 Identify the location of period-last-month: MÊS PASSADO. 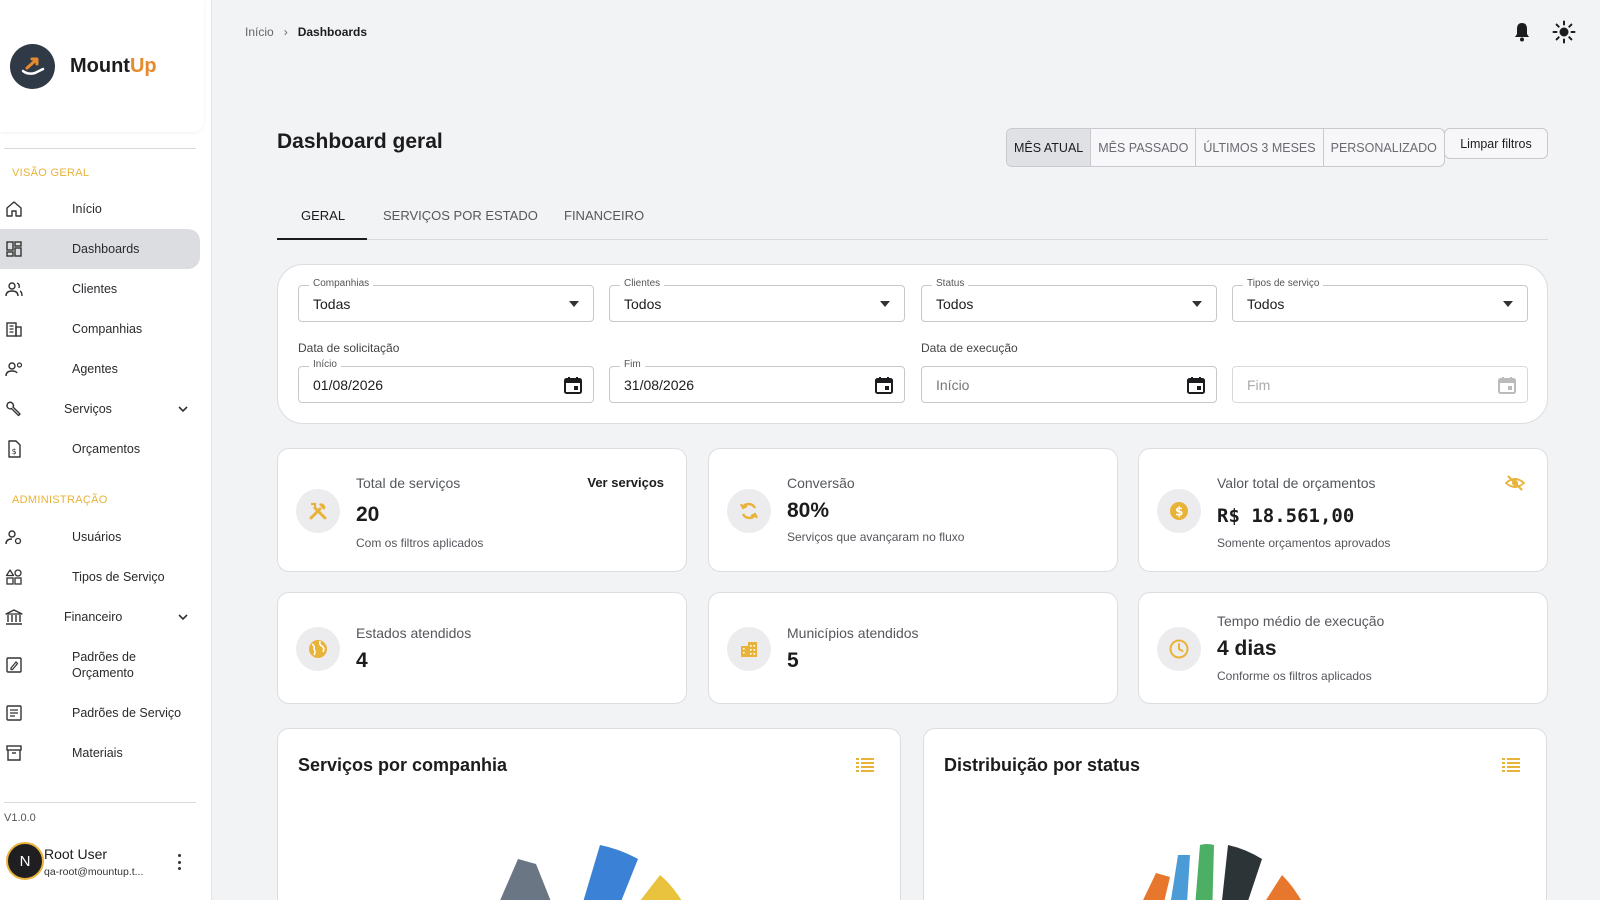
(1142, 147).